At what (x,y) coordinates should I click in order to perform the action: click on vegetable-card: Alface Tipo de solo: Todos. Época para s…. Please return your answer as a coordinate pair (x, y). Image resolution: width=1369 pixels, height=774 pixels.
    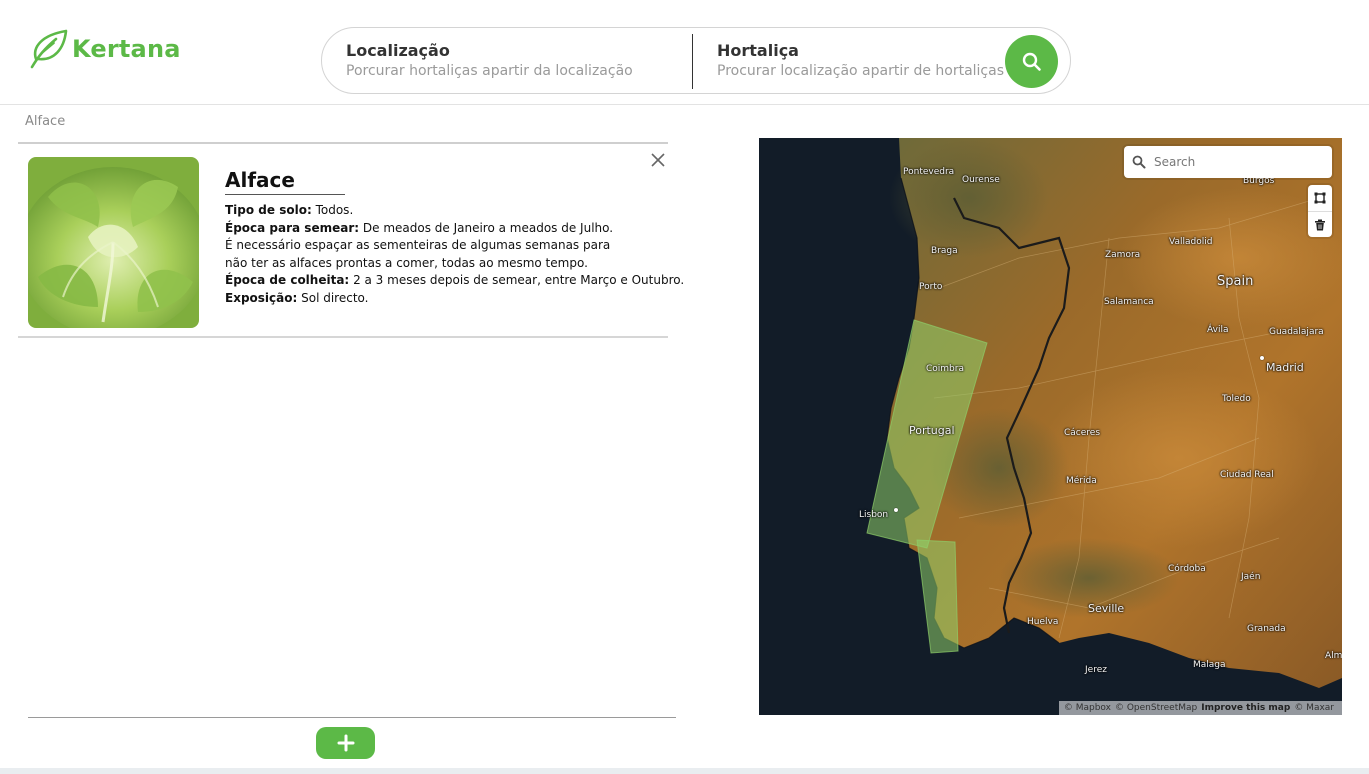
    Looking at the image, I should click on (351, 241).